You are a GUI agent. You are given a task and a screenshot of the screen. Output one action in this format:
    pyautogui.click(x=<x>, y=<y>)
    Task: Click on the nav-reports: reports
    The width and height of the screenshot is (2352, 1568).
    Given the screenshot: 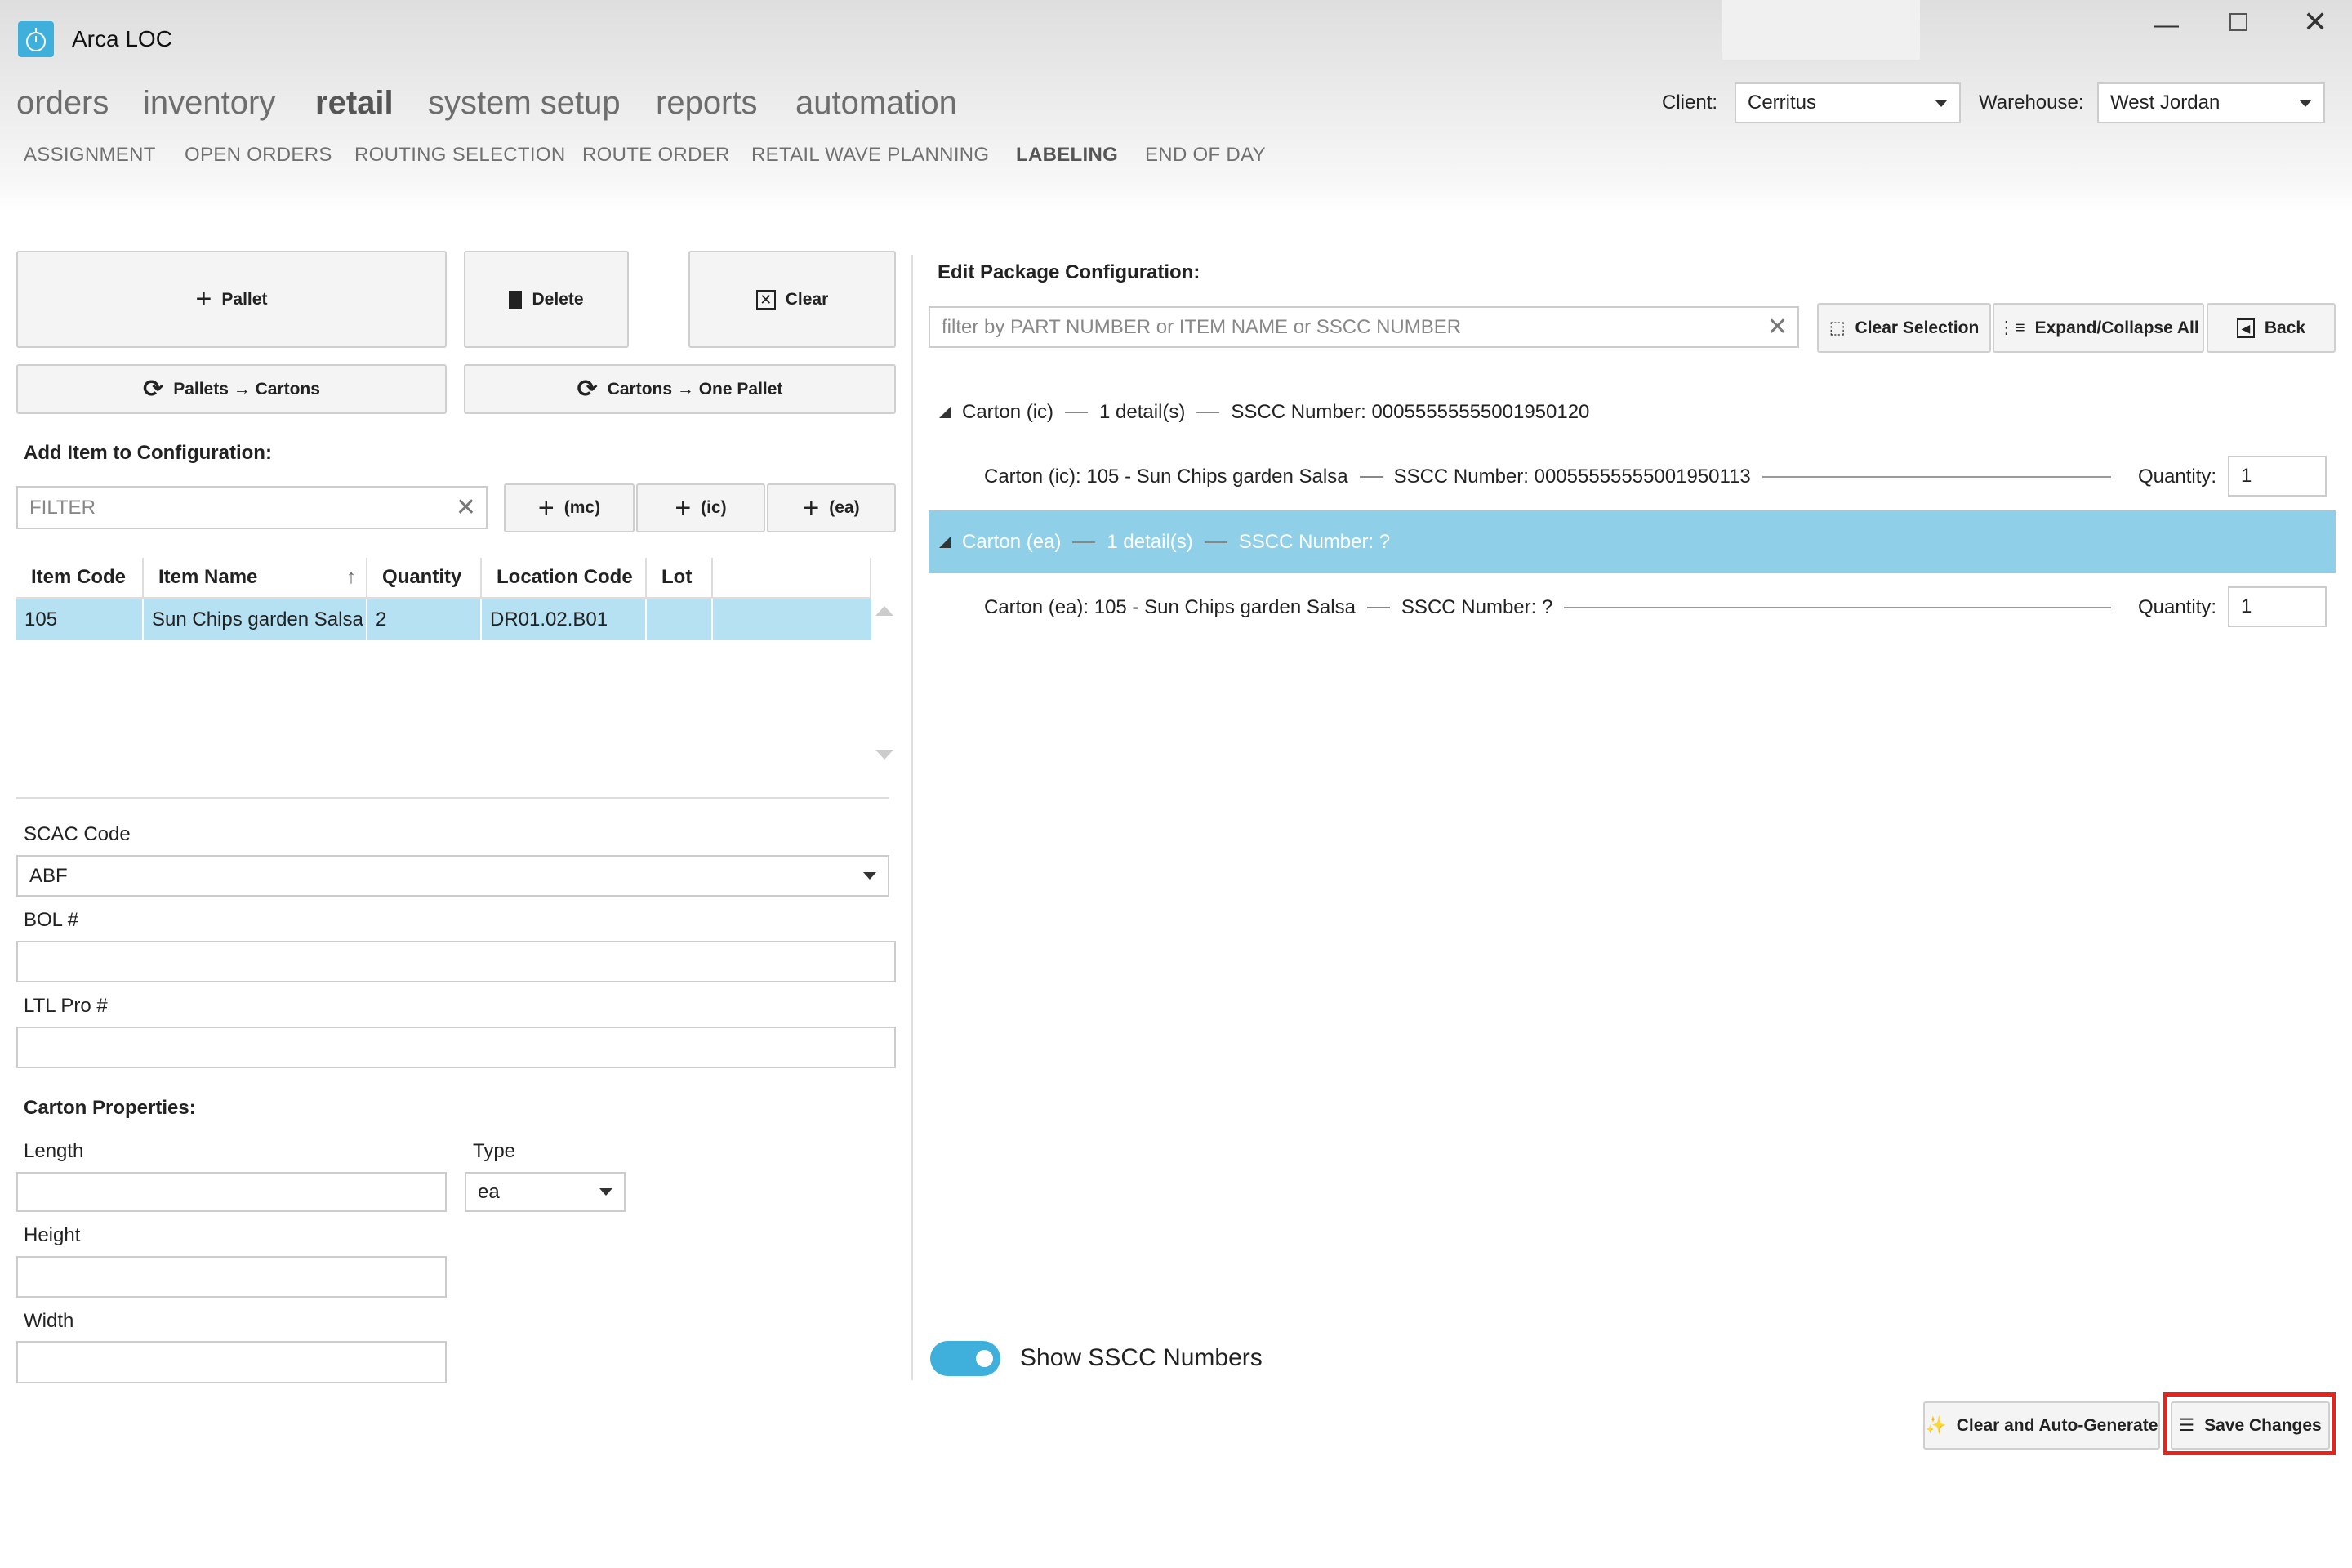 What is the action you would take?
    pyautogui.click(x=707, y=103)
    